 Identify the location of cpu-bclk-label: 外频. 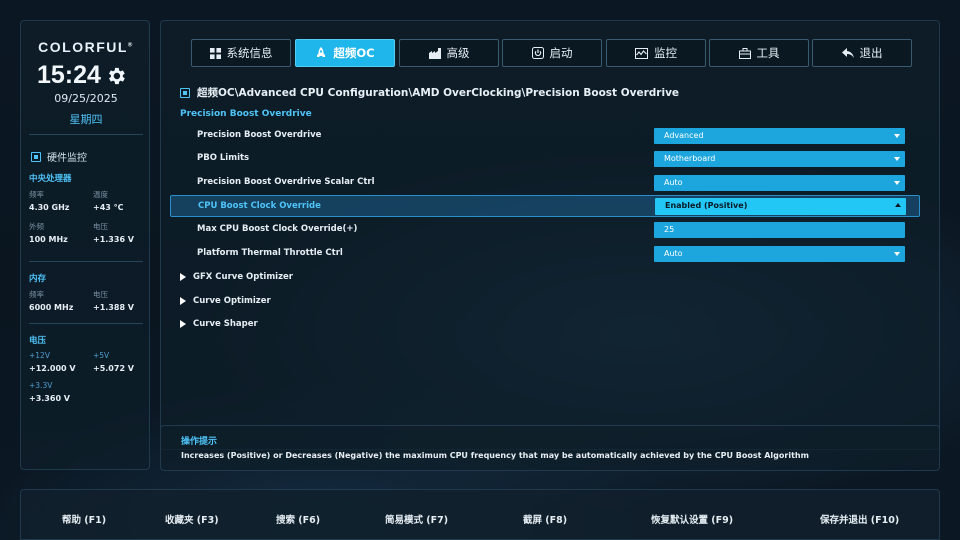
(36, 226).